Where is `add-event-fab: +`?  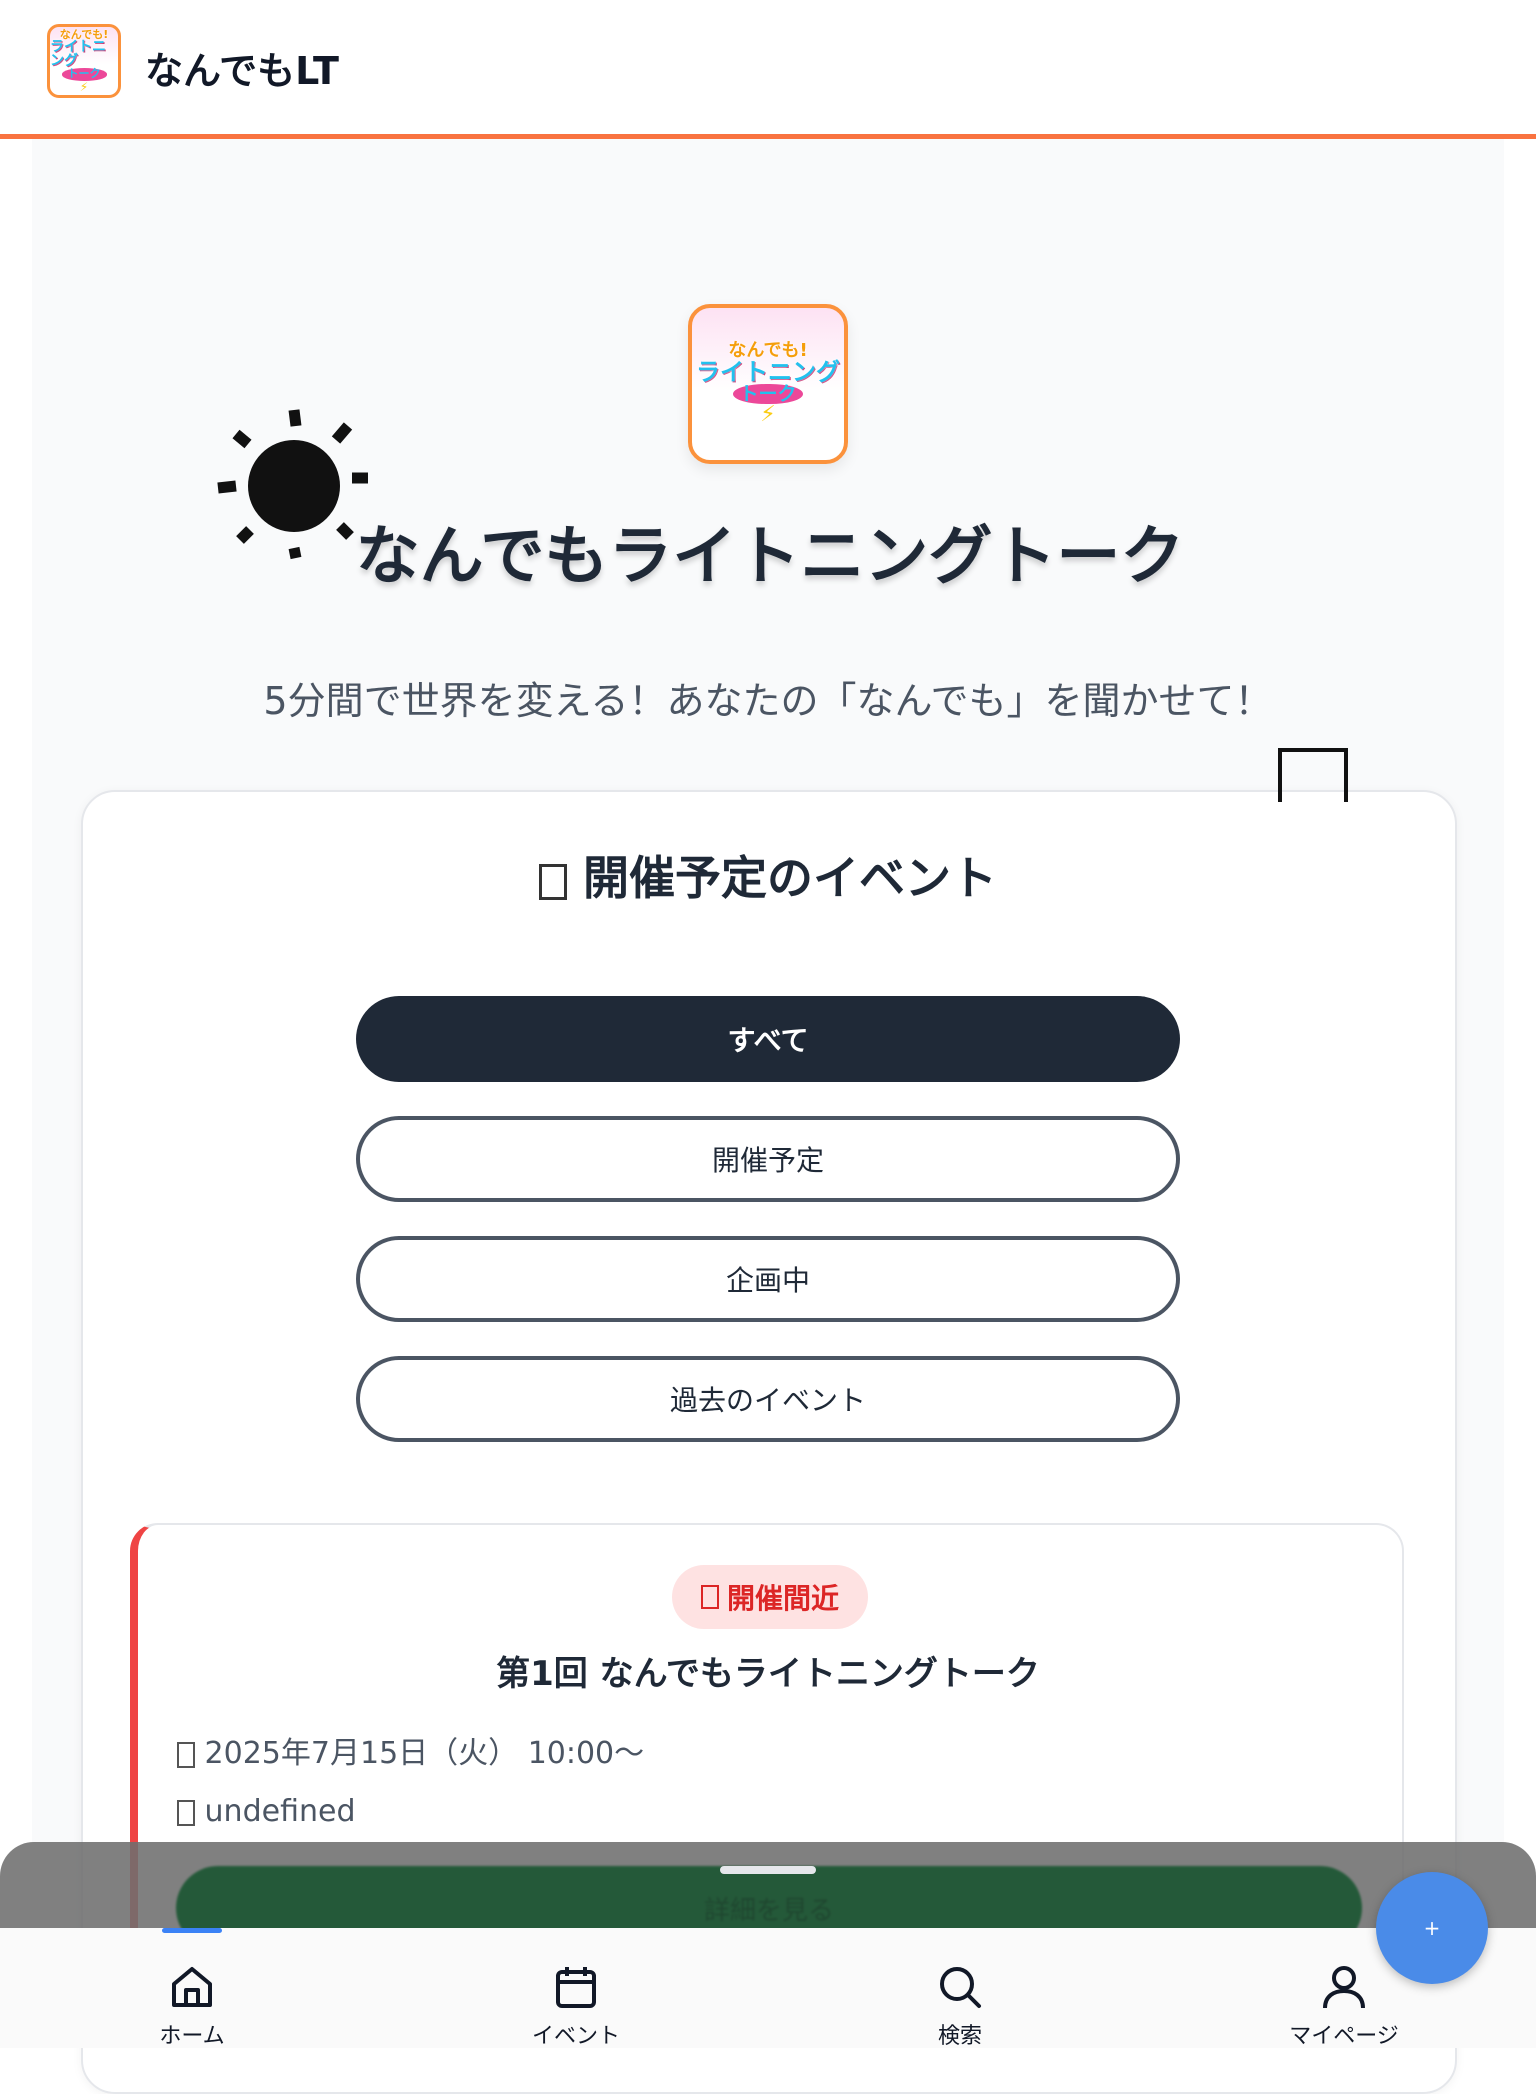
add-event-fab: + is located at coordinates (1432, 1928).